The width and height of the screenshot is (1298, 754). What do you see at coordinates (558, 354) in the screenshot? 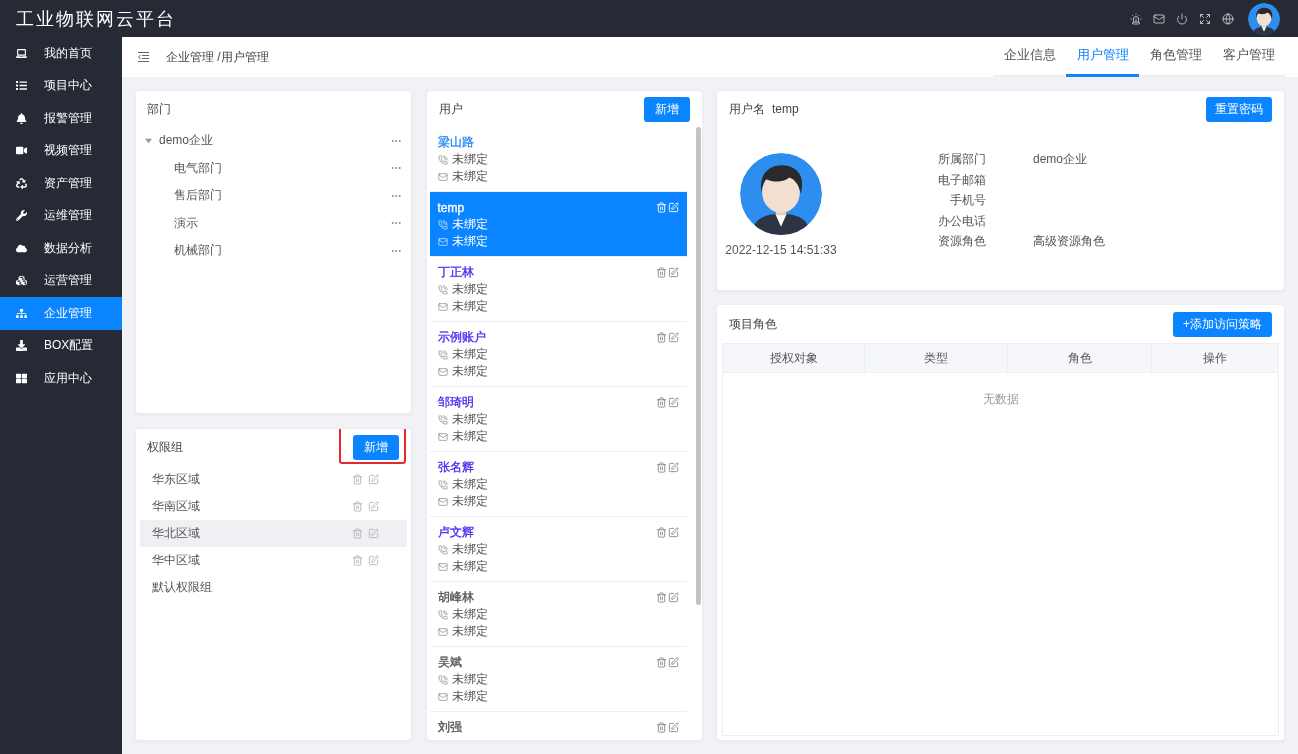
I see `user-list-item: 示例账户 未绑定 未绑定` at bounding box center [558, 354].